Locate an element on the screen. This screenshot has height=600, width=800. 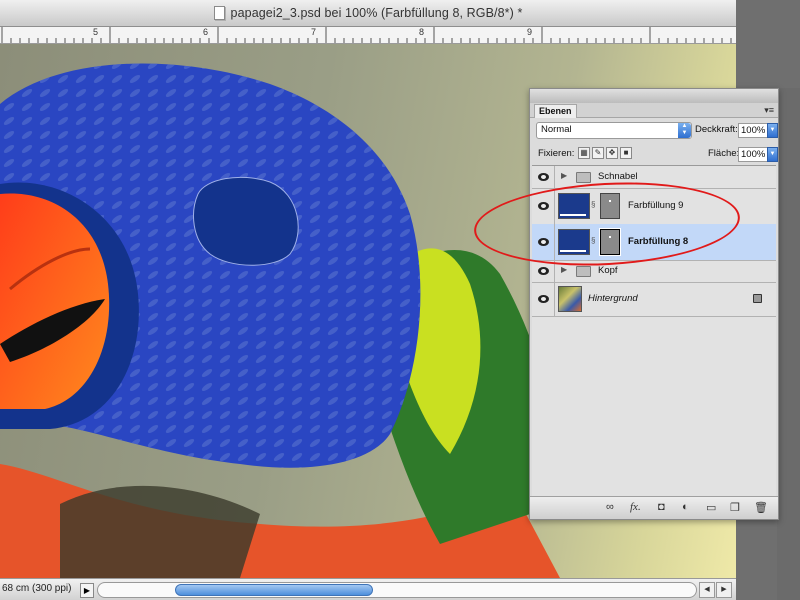
layer-name: Kopf is located at coordinates (608, 270).